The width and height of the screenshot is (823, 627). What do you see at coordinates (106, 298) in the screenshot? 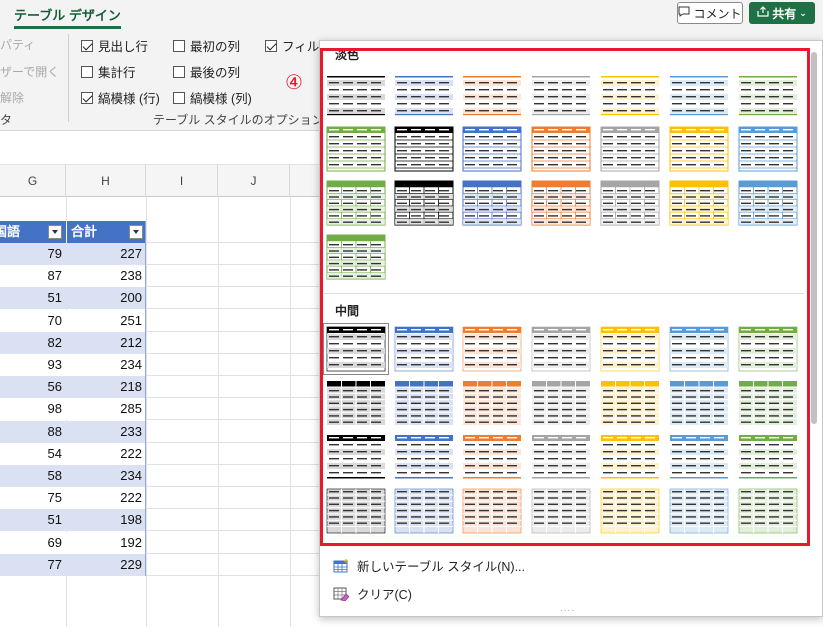
I see `table-cell: 200` at bounding box center [106, 298].